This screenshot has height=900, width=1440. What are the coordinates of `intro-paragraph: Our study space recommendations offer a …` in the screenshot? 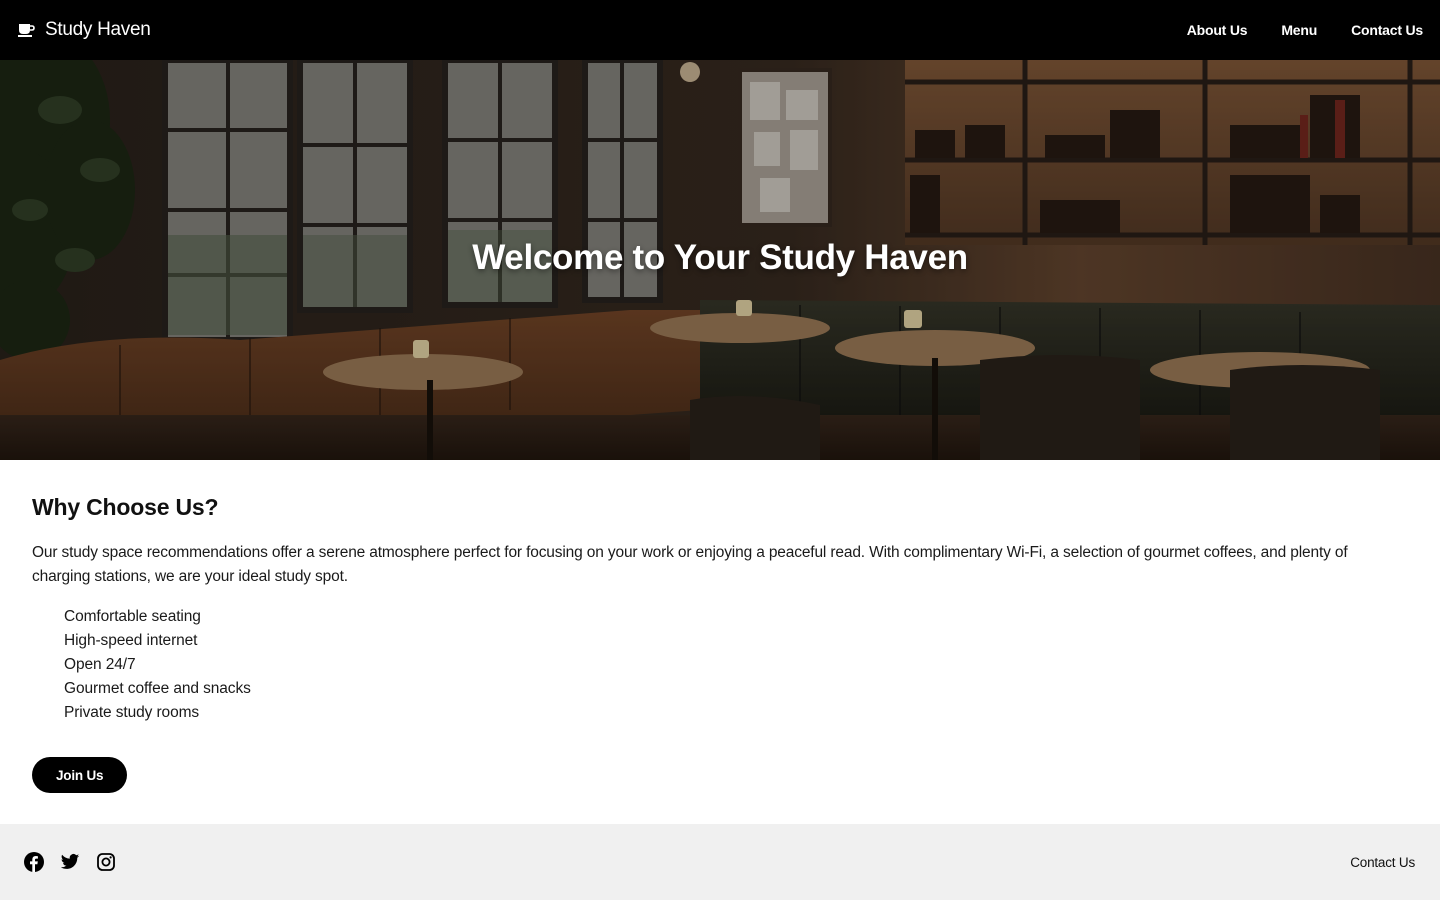 It's located at (690, 564).